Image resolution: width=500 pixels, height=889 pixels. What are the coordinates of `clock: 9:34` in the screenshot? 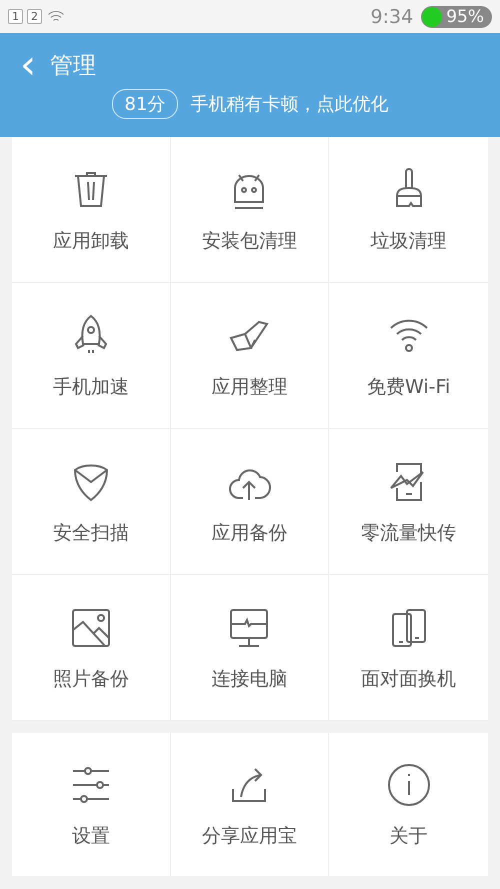 It's located at (392, 17).